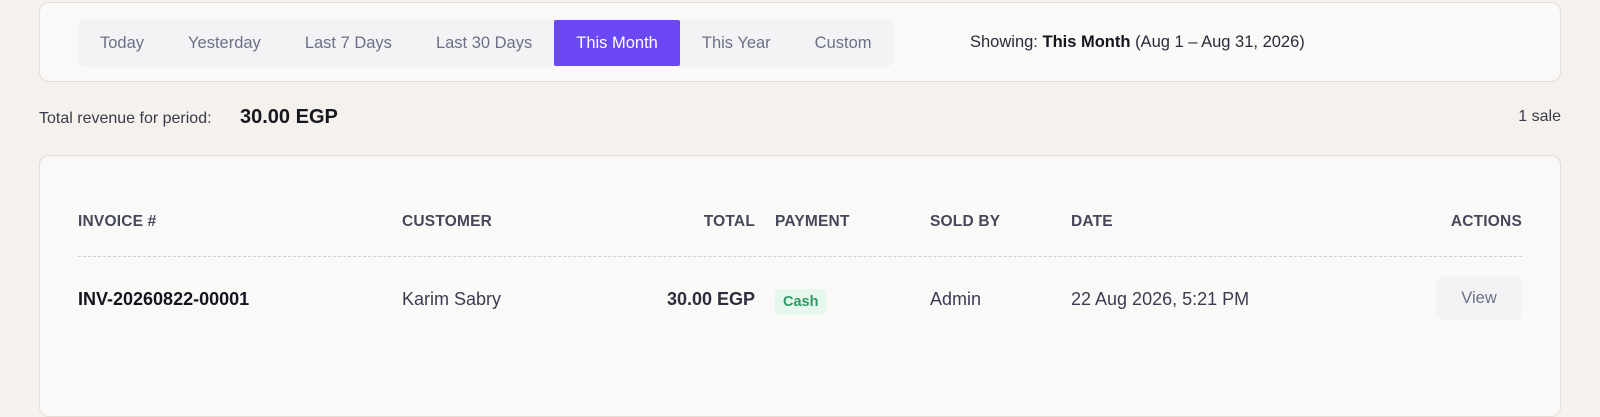 The width and height of the screenshot is (1600, 417). I want to click on sale-count: 1 sale, so click(1539, 116).